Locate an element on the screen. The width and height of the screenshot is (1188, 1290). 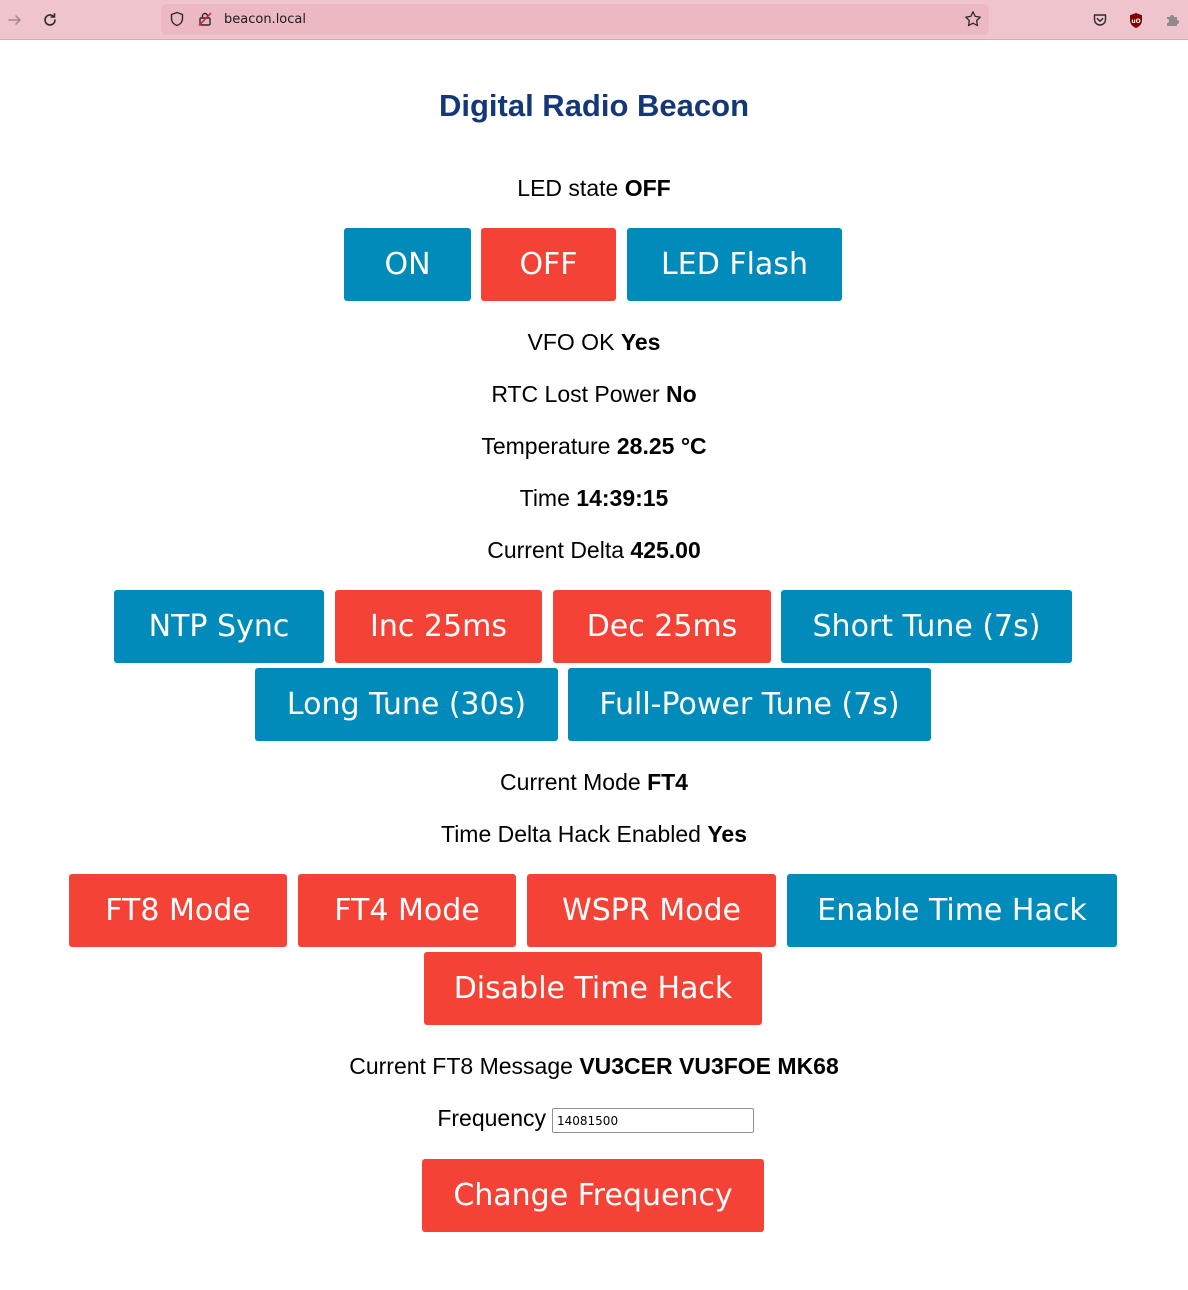
ft8-message-line: Current FT8 Message VU3CER VU3FOE MK68 is located at coordinates (594, 1066).